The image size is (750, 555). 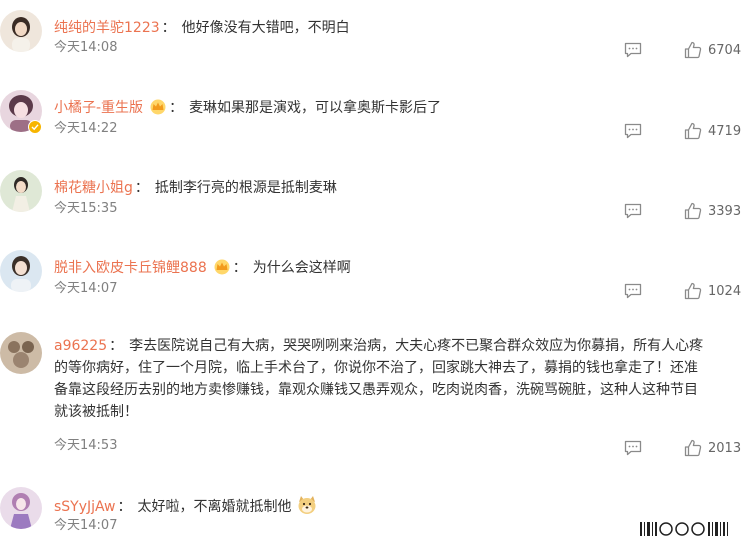 What do you see at coordinates (306, 505) in the screenshot?
I see `doge-emoji-icon` at bounding box center [306, 505].